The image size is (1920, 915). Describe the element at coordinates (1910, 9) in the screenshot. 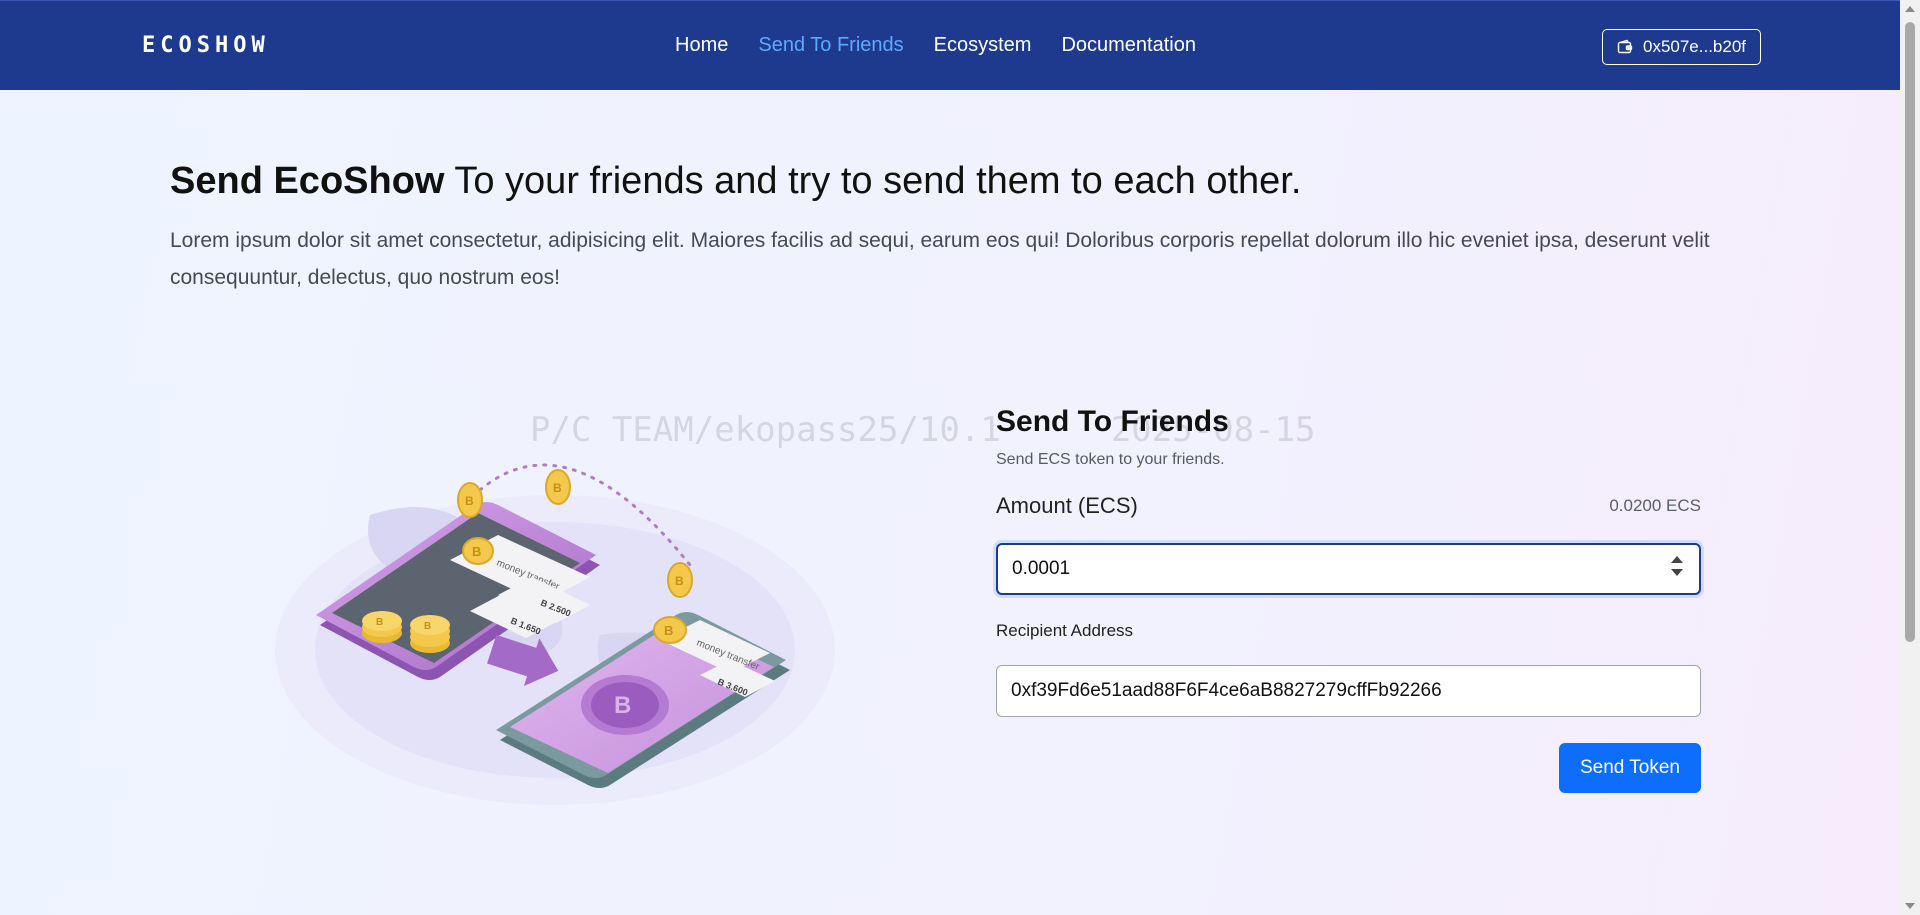

I see `scroll-up-arrow-icon` at that location.